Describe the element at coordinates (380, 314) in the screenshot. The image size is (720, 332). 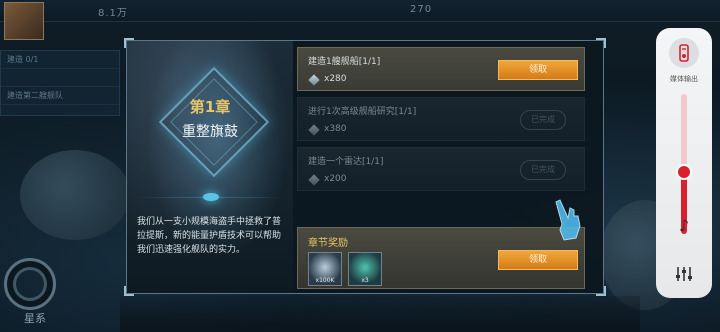
I see `bottom-menu-bar` at that location.